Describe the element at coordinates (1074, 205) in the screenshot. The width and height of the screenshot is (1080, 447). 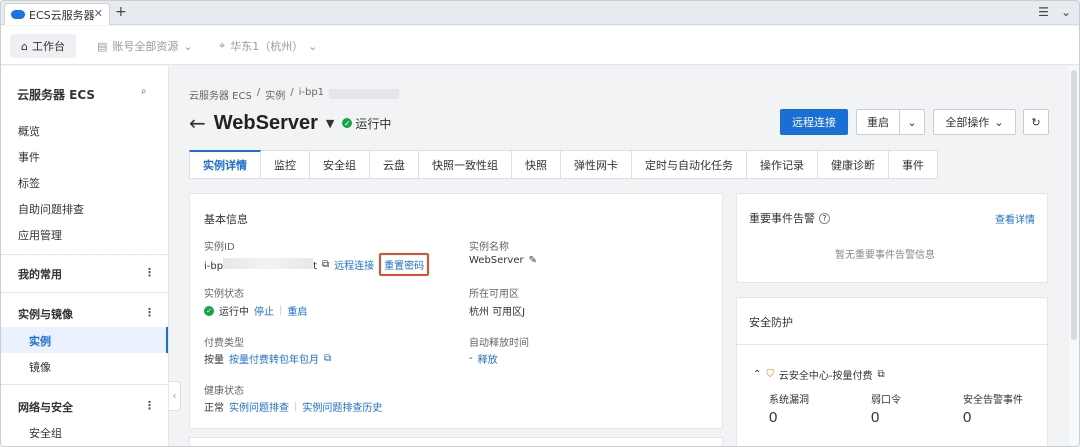
I see `scrollbar-thumb` at that location.